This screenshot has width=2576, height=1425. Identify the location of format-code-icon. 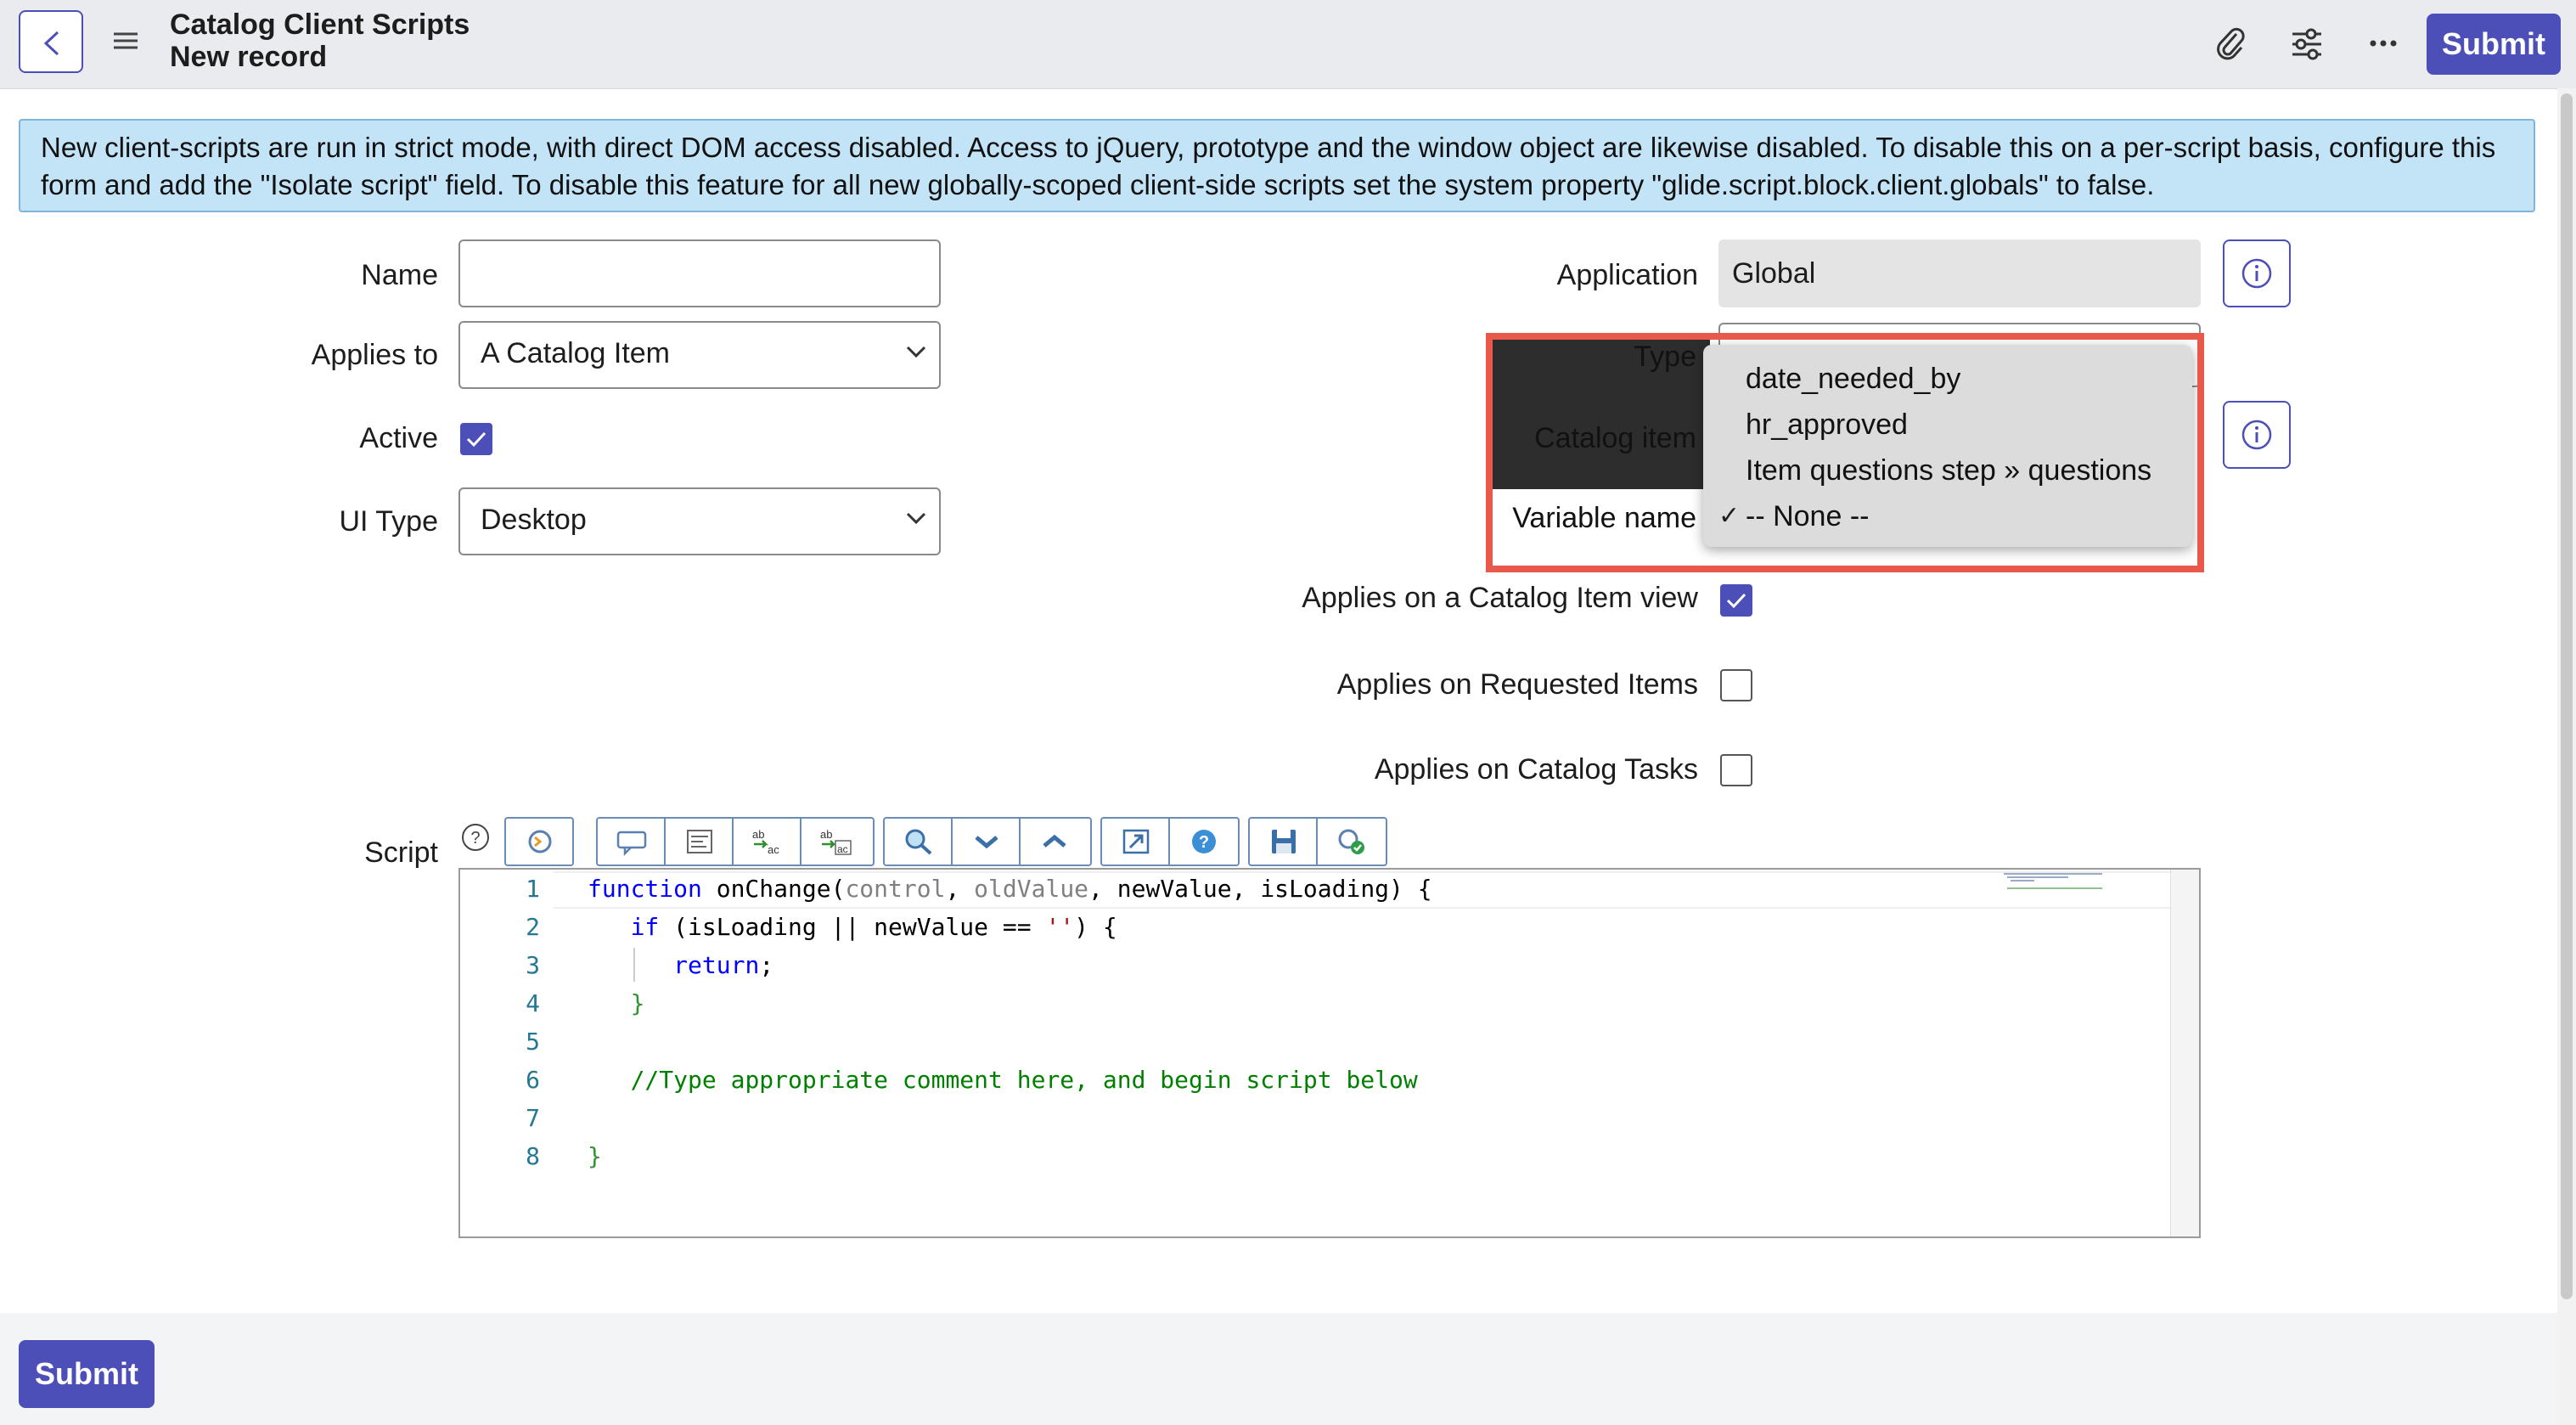
(700, 842).